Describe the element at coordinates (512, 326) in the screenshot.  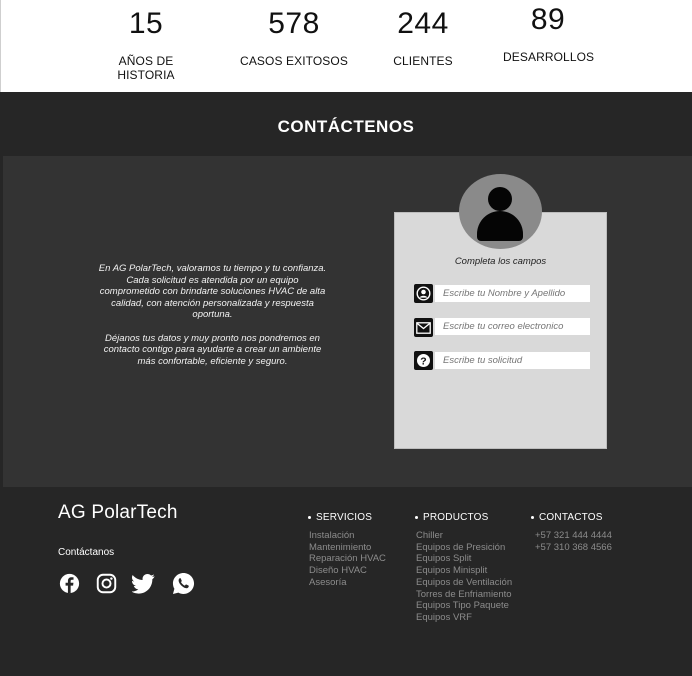
I see `email-field` at that location.